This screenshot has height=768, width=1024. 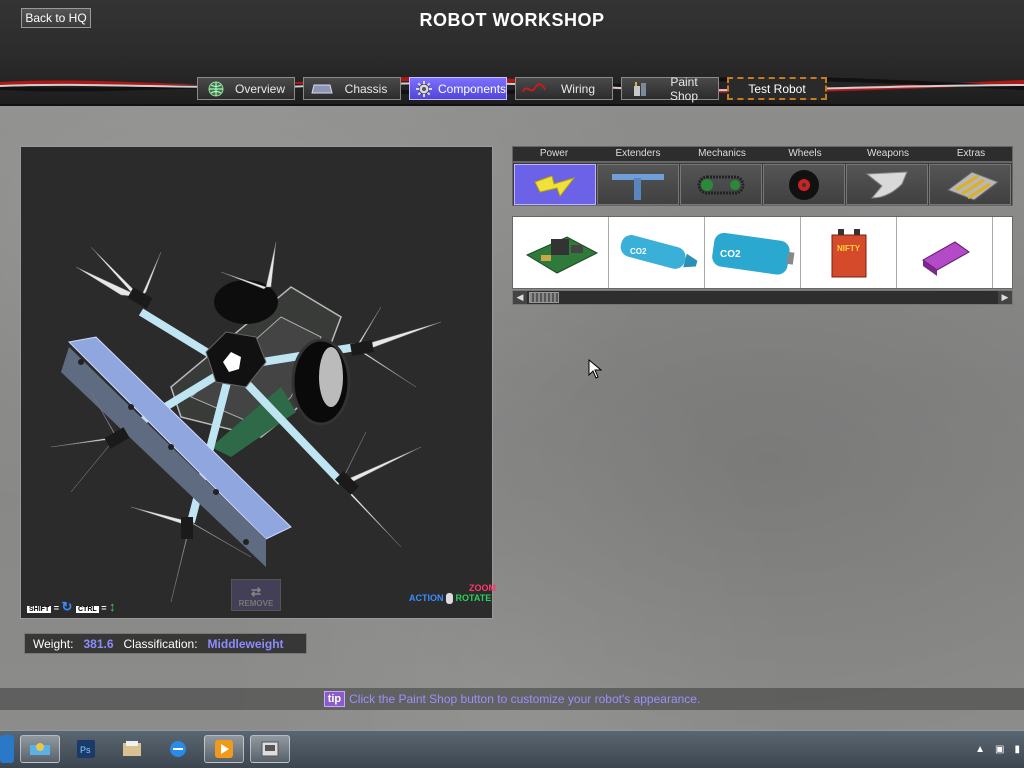 I want to click on game-app-icon, so click(x=270, y=749).